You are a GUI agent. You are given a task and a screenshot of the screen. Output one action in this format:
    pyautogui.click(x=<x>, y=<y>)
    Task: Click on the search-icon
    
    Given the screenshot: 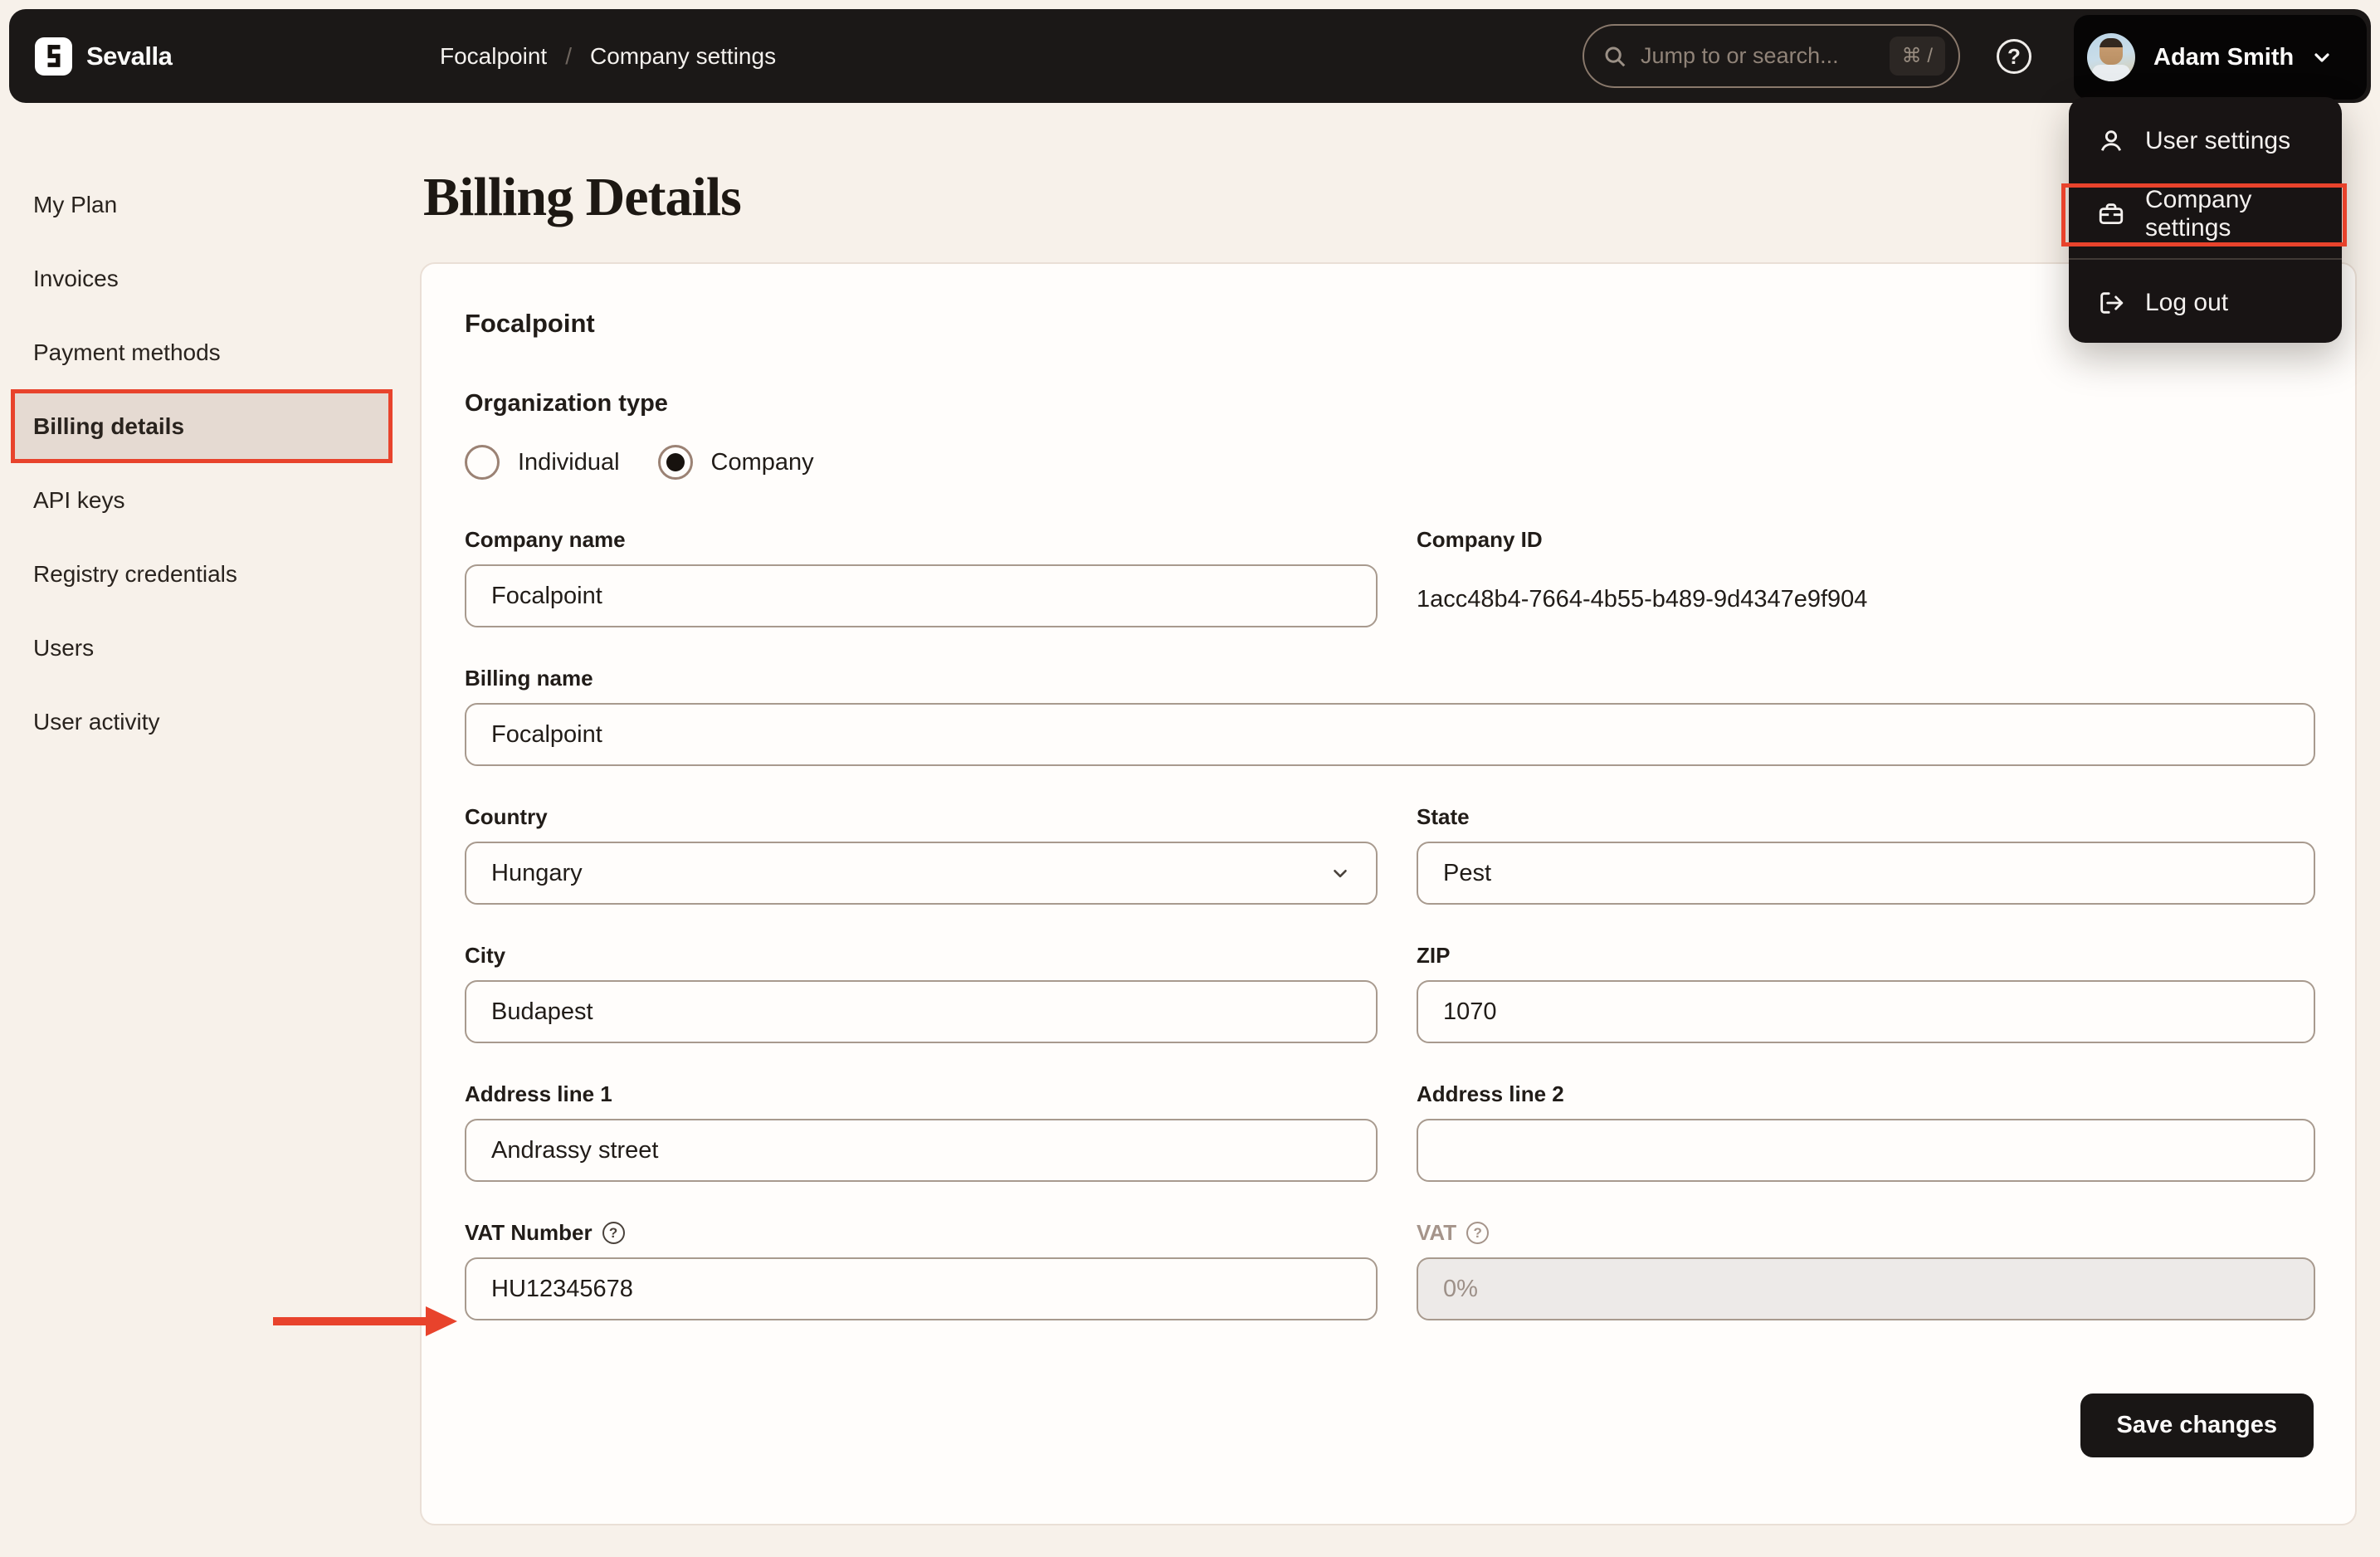 What is the action you would take?
    pyautogui.click(x=1615, y=56)
    